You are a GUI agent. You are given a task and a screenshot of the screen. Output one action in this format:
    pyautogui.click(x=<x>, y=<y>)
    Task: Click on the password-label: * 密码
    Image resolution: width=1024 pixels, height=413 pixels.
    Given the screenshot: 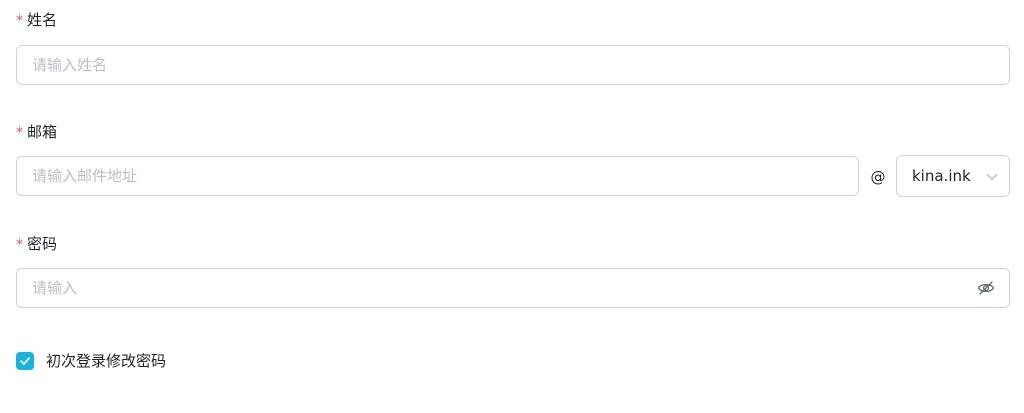 What is the action you would take?
    pyautogui.click(x=36, y=244)
    